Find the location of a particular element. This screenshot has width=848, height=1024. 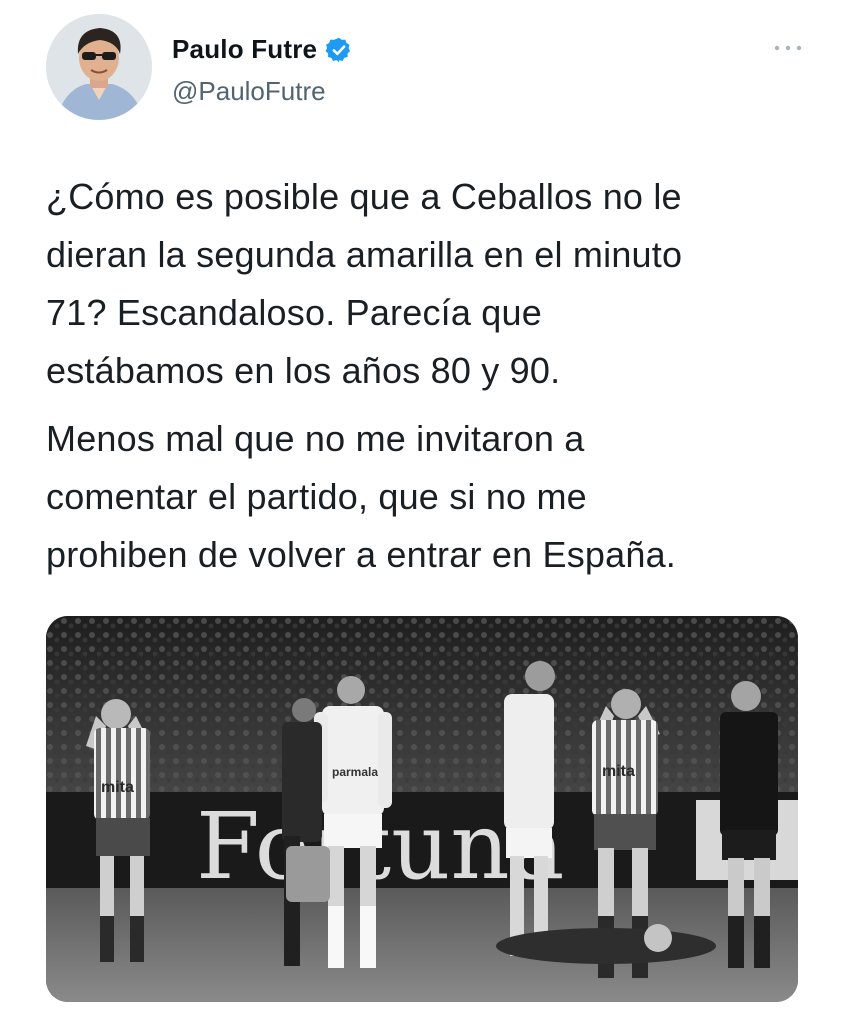

author-display-name: Paulo Futre is located at coordinates (244, 49).